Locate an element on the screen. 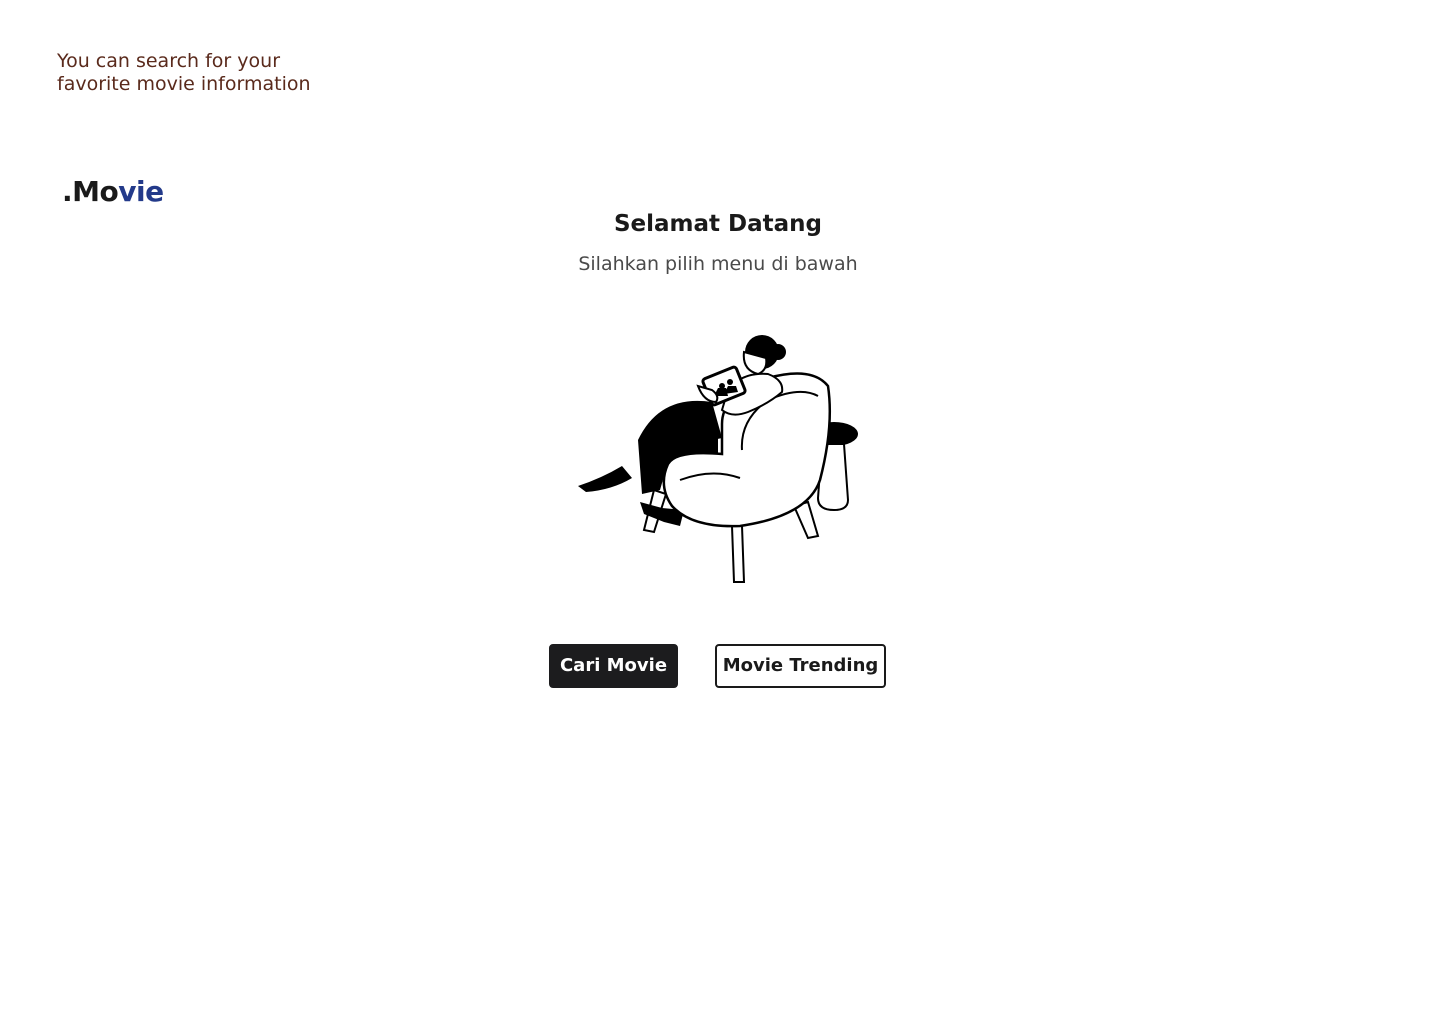  tagline-line-1: You can search for your is located at coordinates (168, 61).